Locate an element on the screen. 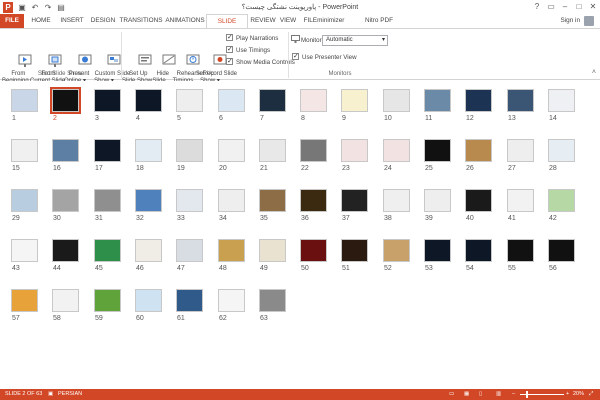 Image resolution: width=600 pixels, height=400 pixels. tab-fileminimizer: FILEminimizer is located at coordinates (324, 21).